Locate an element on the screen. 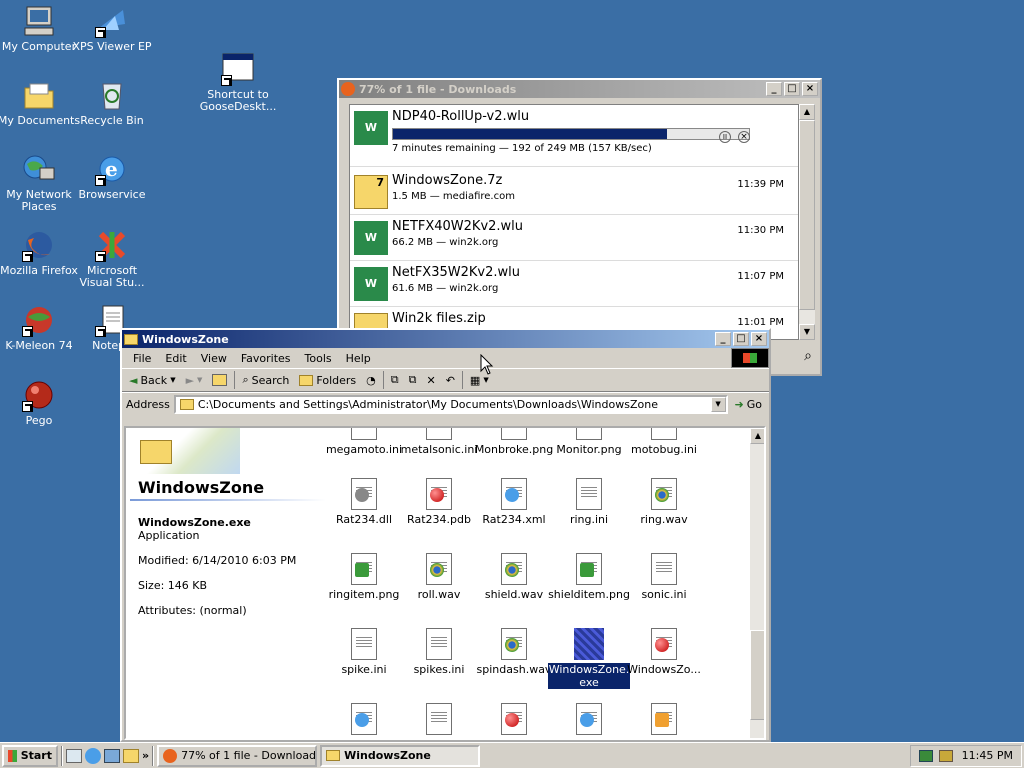 The height and width of the screenshot is (768, 1024). taskbar-button-windowszone: WindowsZone is located at coordinates (400, 755).